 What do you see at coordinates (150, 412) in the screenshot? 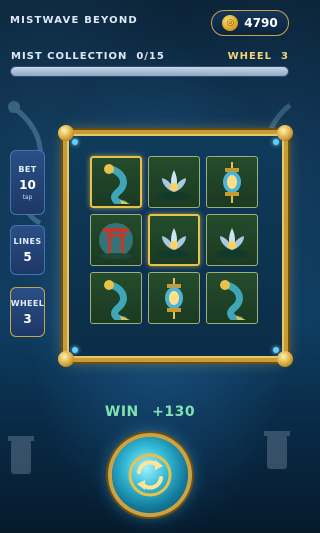
I see `win-display: WIN +130` at bounding box center [150, 412].